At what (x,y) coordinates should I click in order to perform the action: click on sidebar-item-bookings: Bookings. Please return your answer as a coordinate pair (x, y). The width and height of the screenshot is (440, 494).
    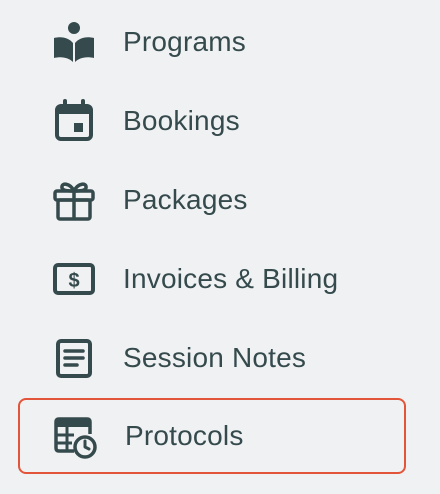
    Looking at the image, I should click on (212, 121).